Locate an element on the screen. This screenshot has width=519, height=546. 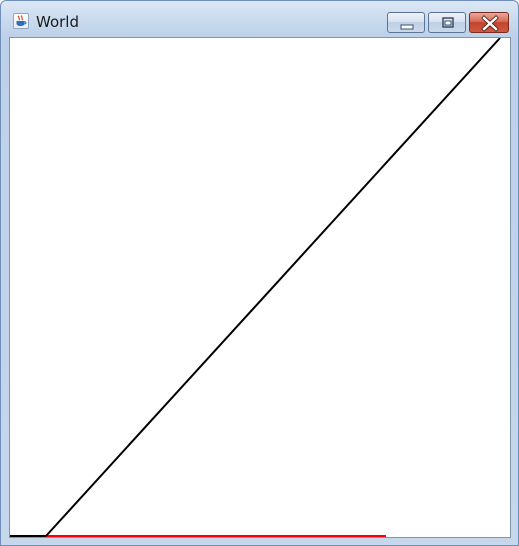
close-icon is located at coordinates (490, 23).